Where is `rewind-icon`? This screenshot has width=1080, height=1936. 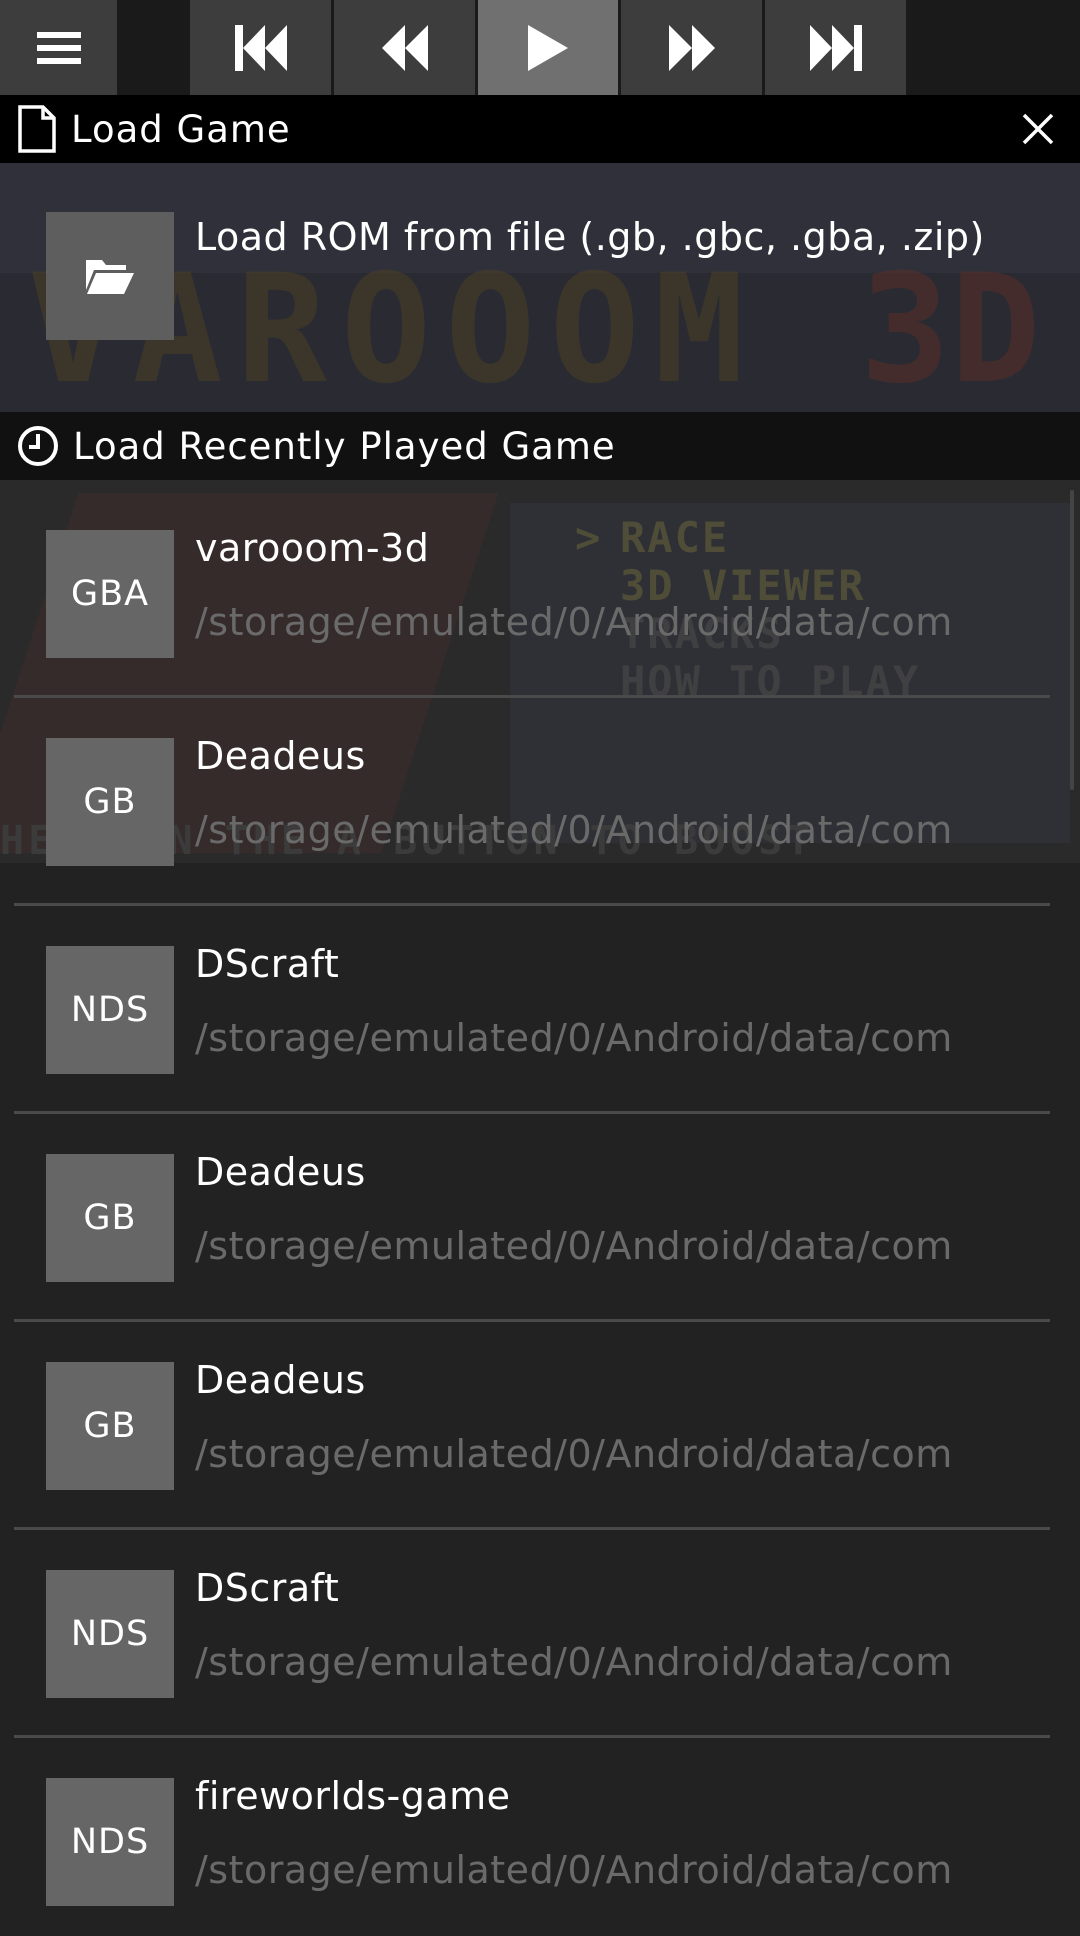 rewind-icon is located at coordinates (404, 47).